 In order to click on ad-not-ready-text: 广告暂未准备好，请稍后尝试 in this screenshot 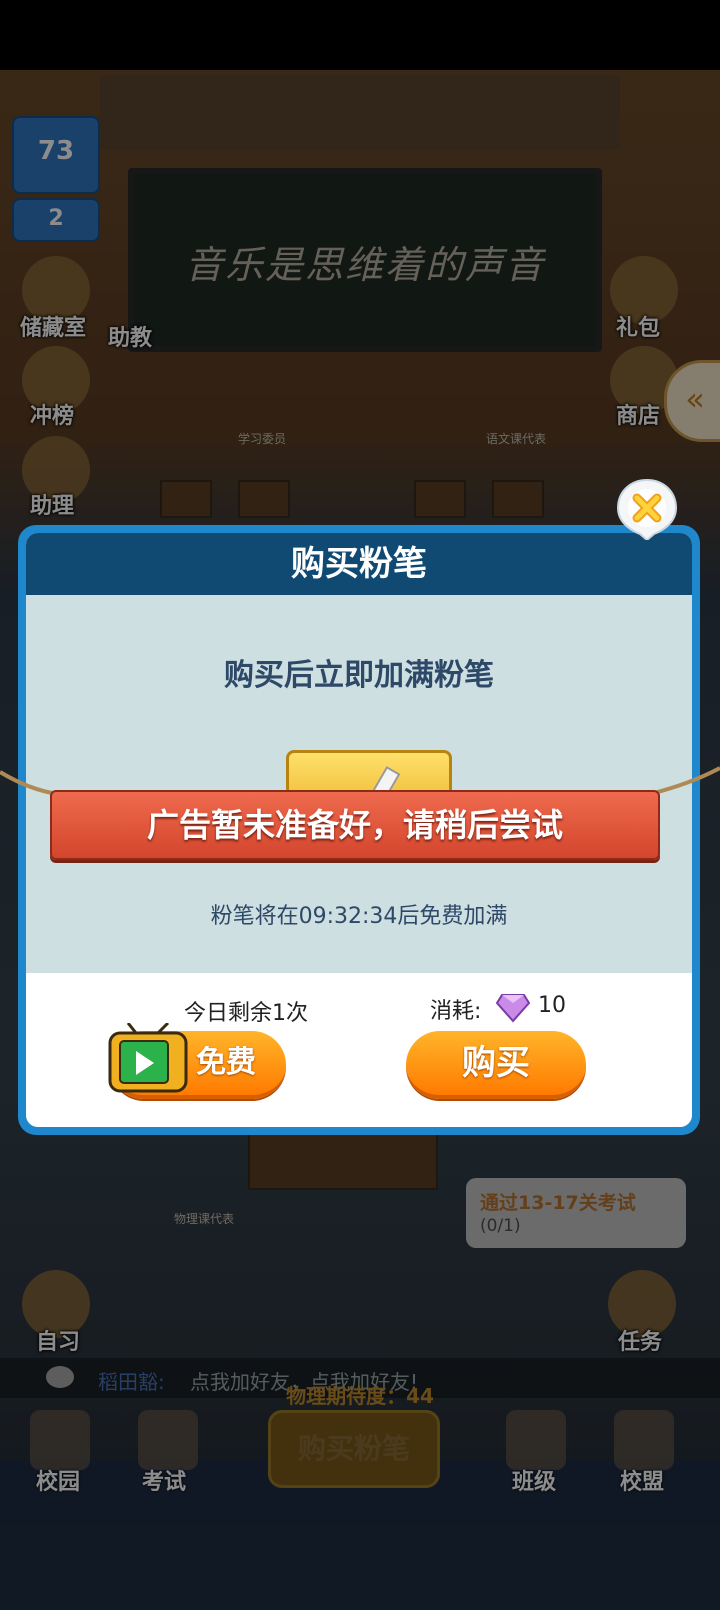, I will do `click(354, 825)`.